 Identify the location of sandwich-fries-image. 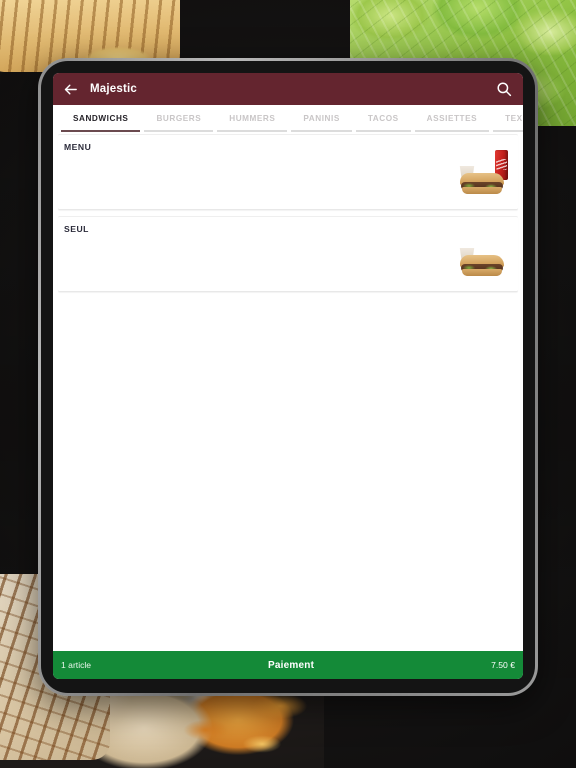
(481, 254).